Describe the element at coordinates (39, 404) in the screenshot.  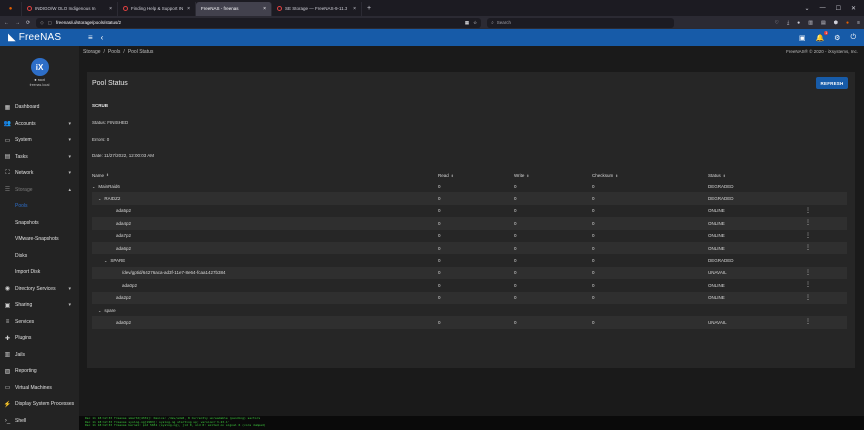
I see `sidebar-item-display-system-processes: ⚡ Display System Processes` at that location.